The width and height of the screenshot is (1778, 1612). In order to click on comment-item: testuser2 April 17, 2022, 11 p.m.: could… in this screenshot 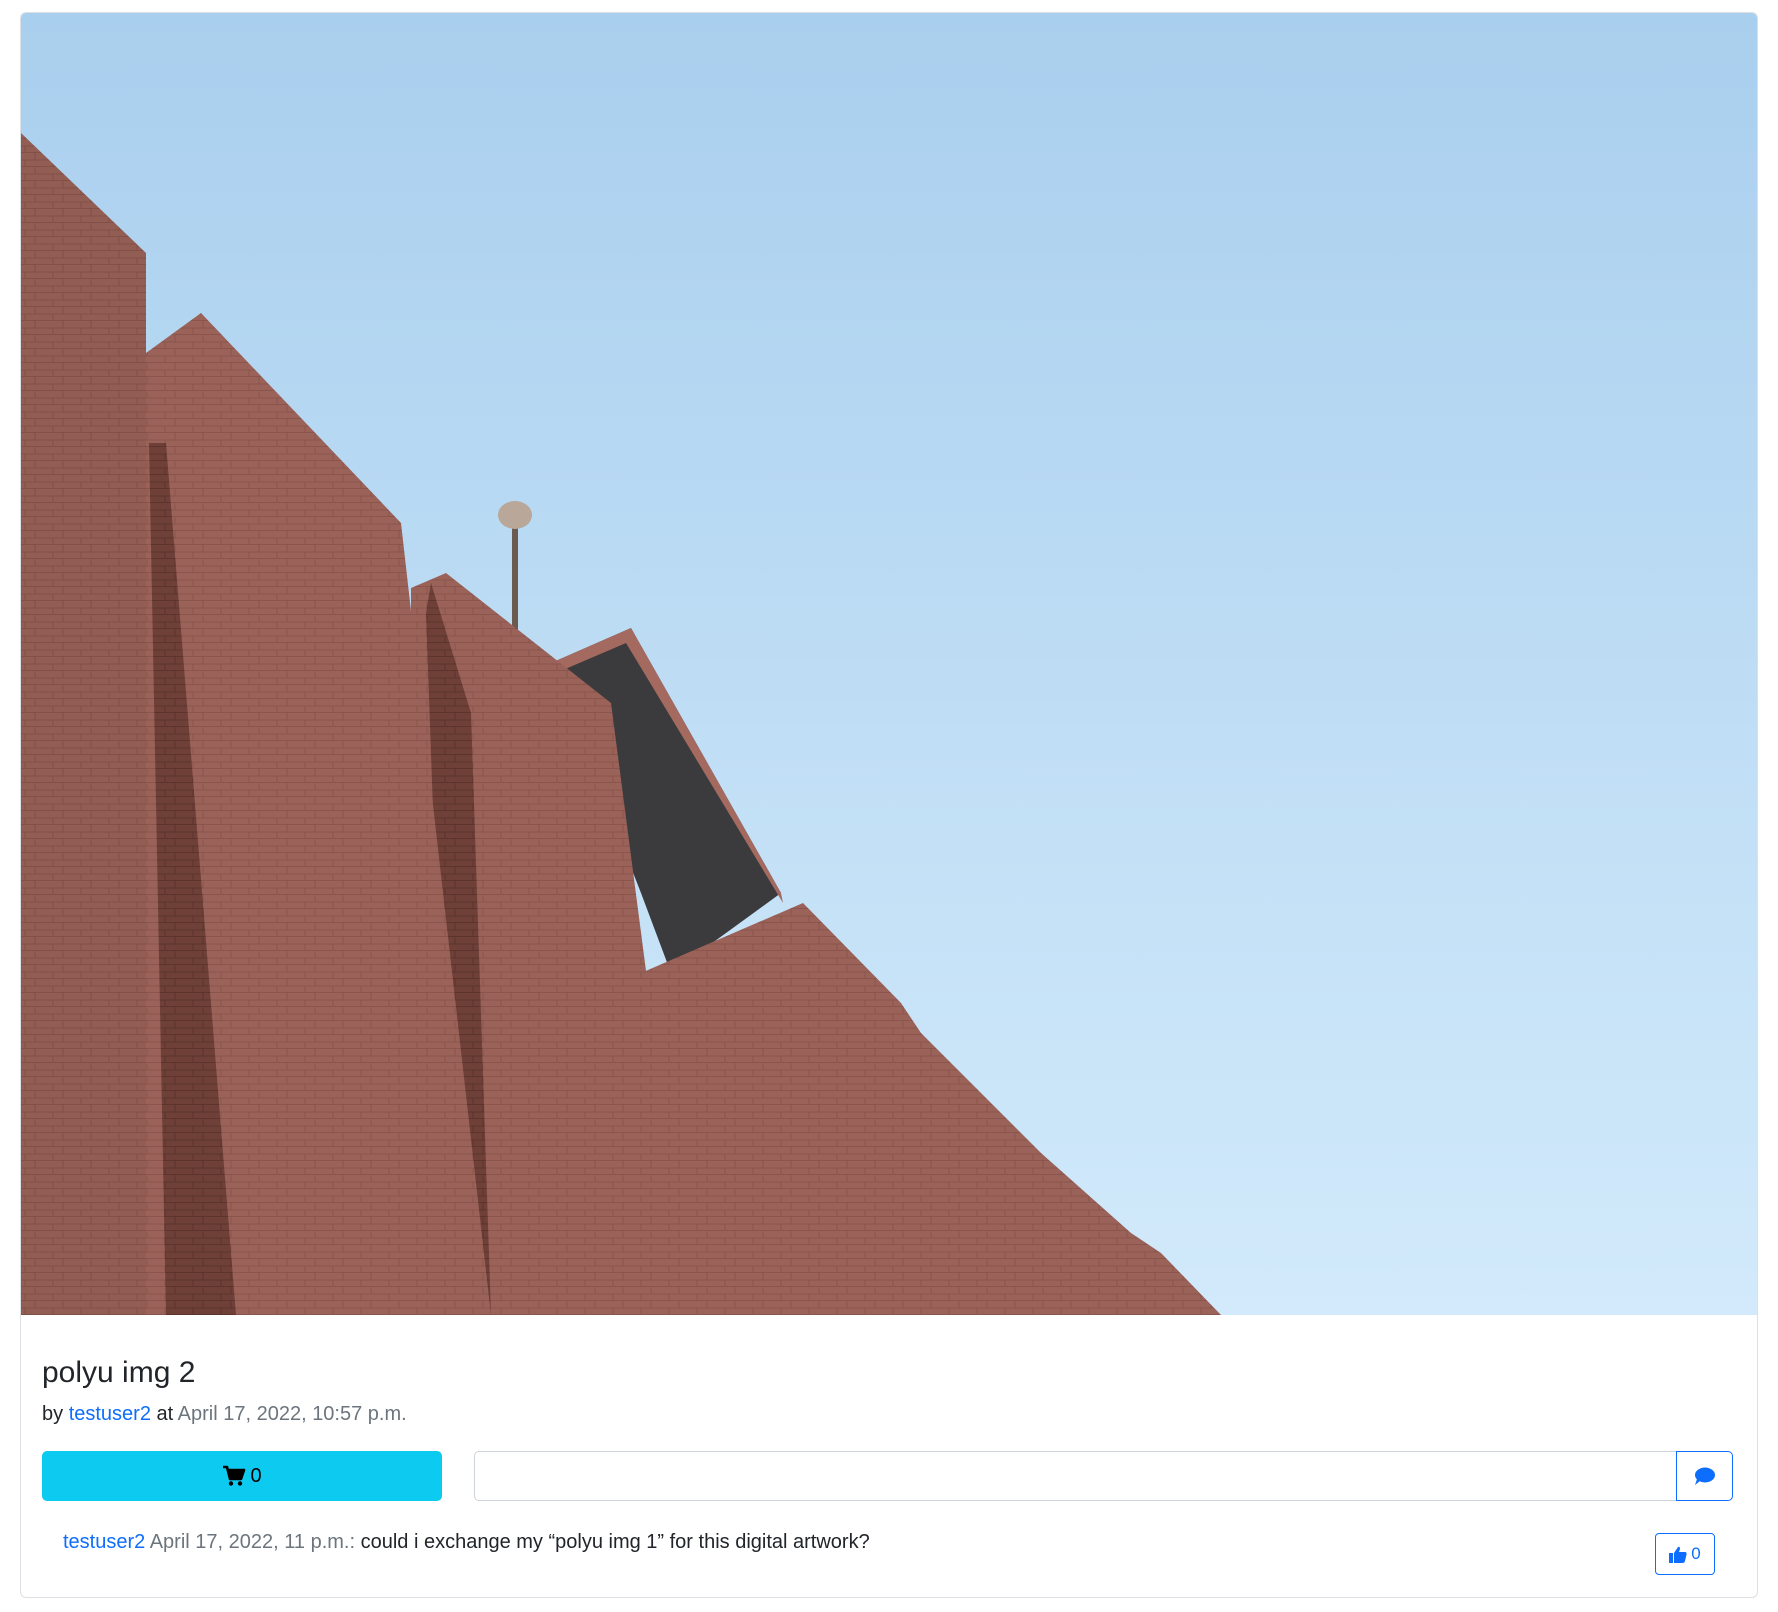, I will do `click(466, 1542)`.